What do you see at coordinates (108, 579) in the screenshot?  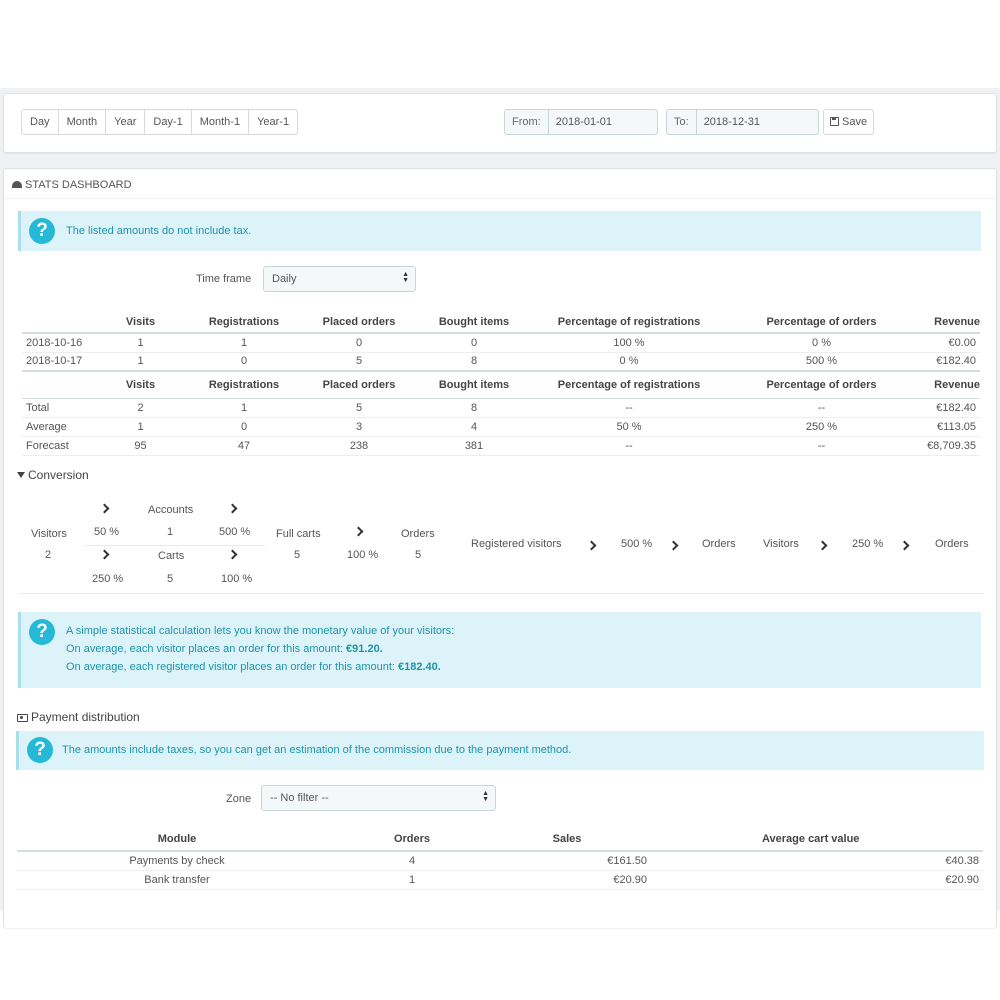 I see `visitors-to-carts-pct: 250 %` at bounding box center [108, 579].